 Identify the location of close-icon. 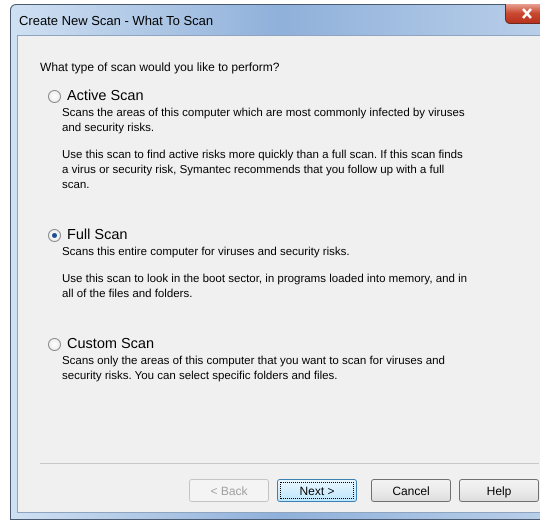
(527, 13).